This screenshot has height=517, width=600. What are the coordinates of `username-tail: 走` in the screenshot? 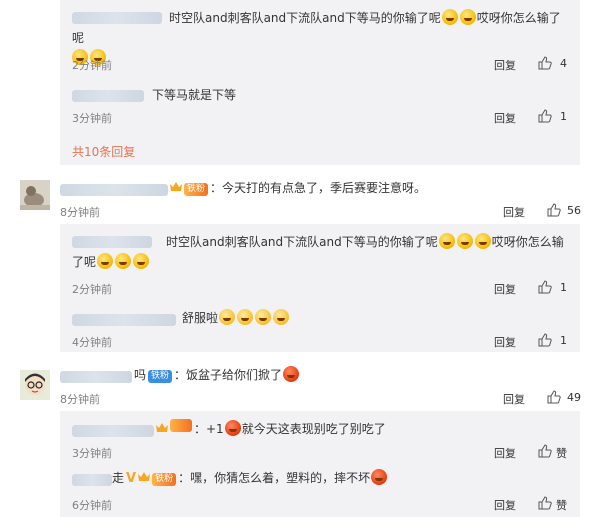 It's located at (118, 478).